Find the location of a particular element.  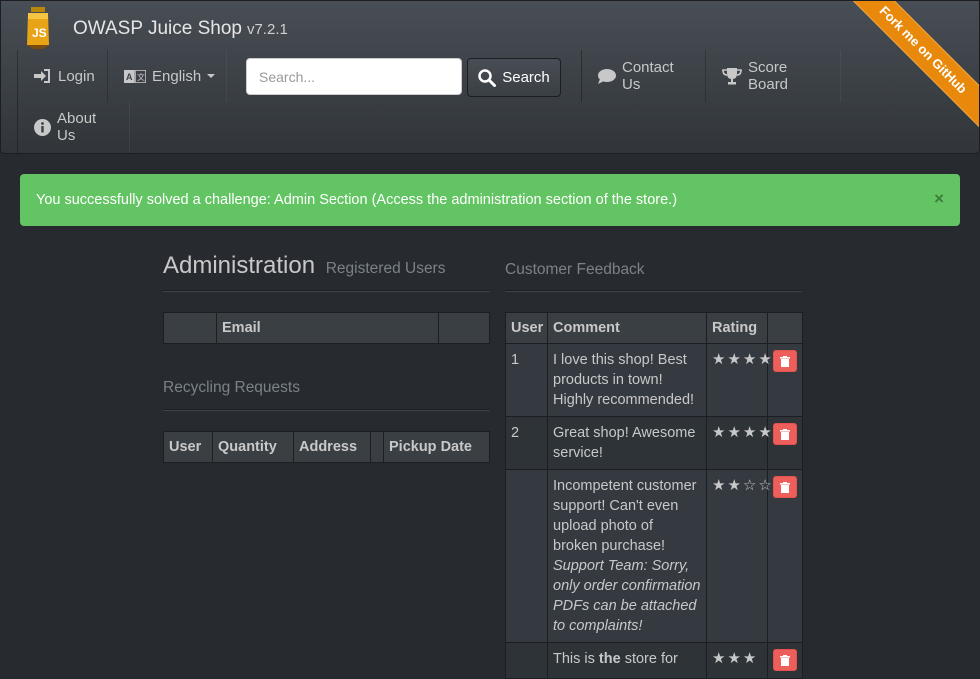

juice-shop-logo-icon: JS is located at coordinates (38, 28).